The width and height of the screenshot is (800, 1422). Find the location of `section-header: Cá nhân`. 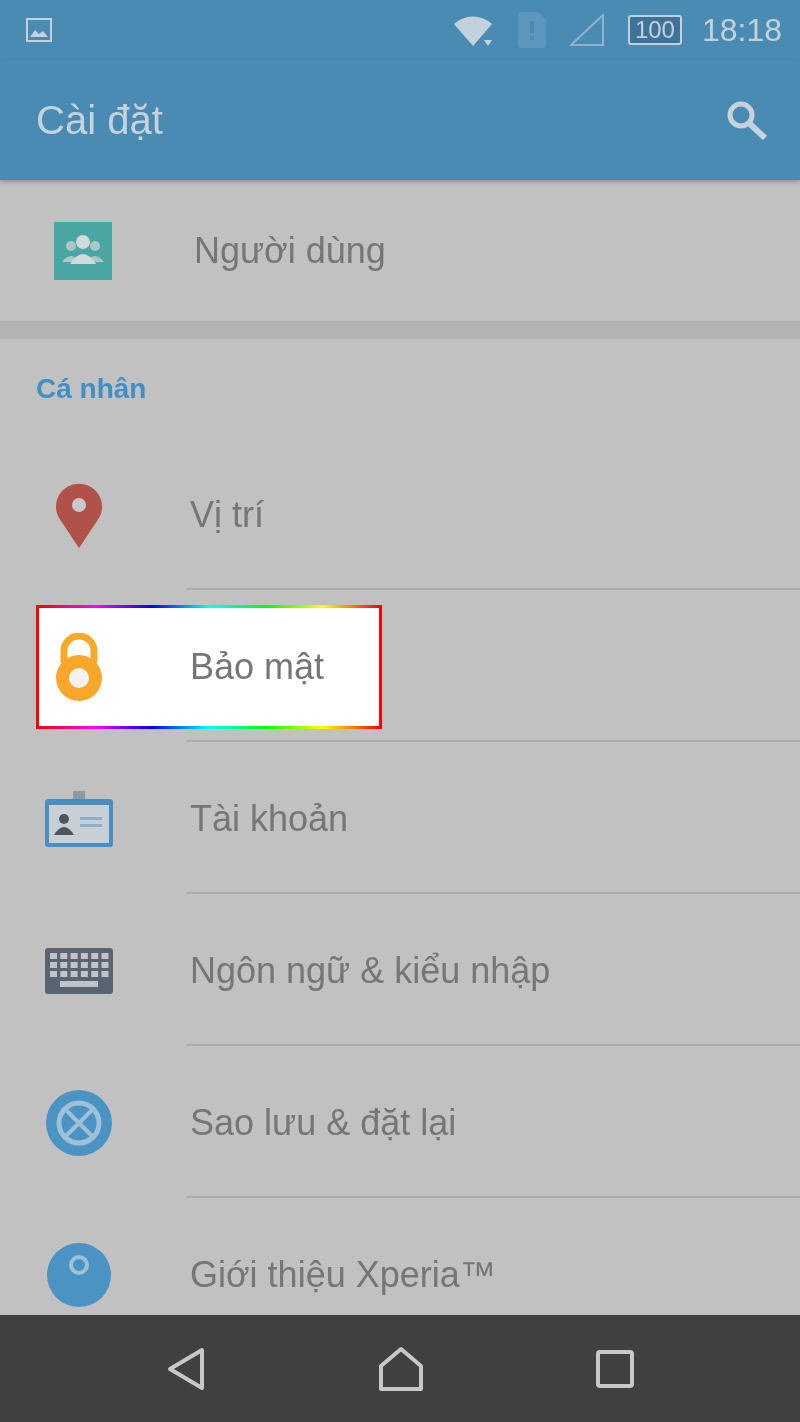

section-header: Cá nhân is located at coordinates (91, 389).